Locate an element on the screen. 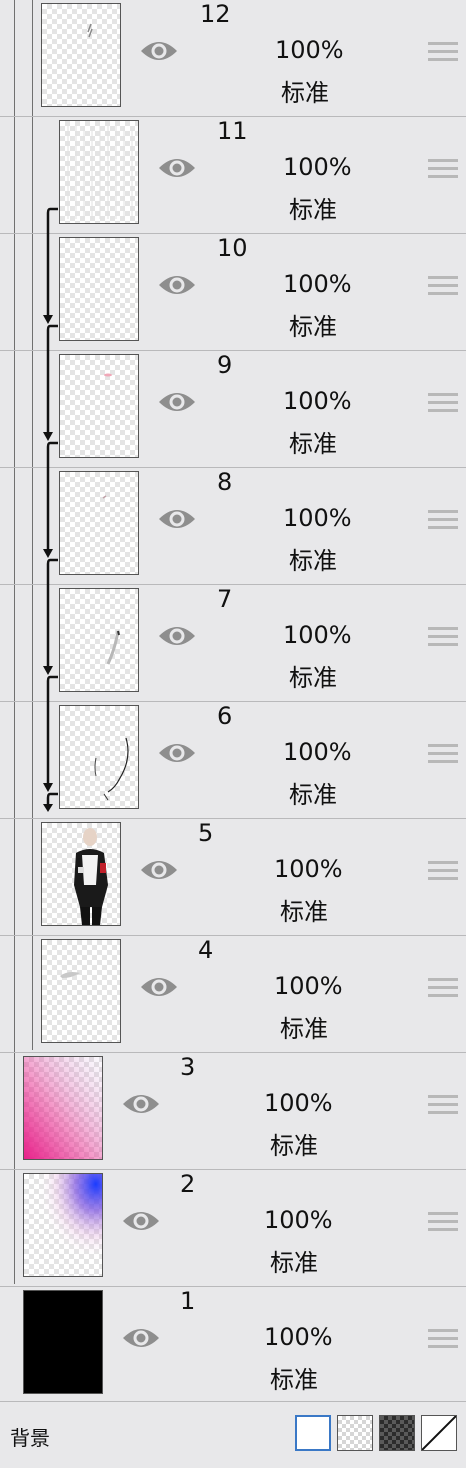 The height and width of the screenshot is (1468, 466). layer-number: 7 is located at coordinates (225, 599).